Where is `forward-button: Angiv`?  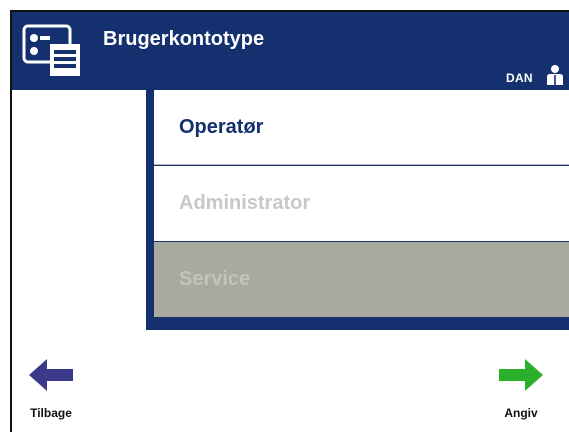
forward-button: Angiv is located at coordinates (521, 389).